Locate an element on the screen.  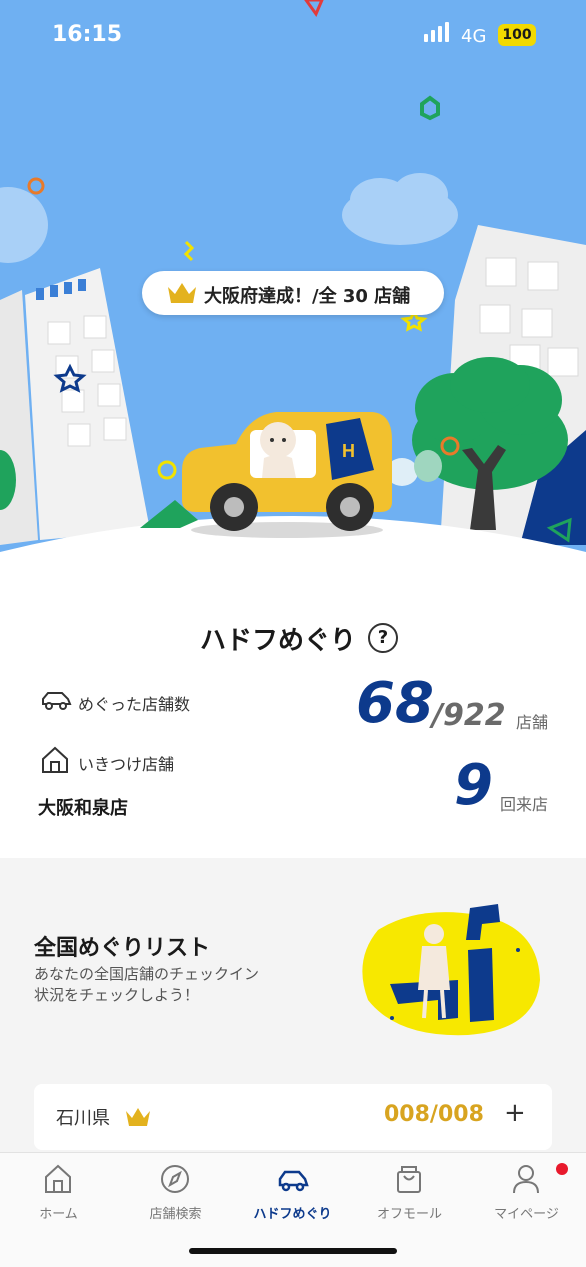
shopping-bag-icon is located at coordinates (409, 1179).